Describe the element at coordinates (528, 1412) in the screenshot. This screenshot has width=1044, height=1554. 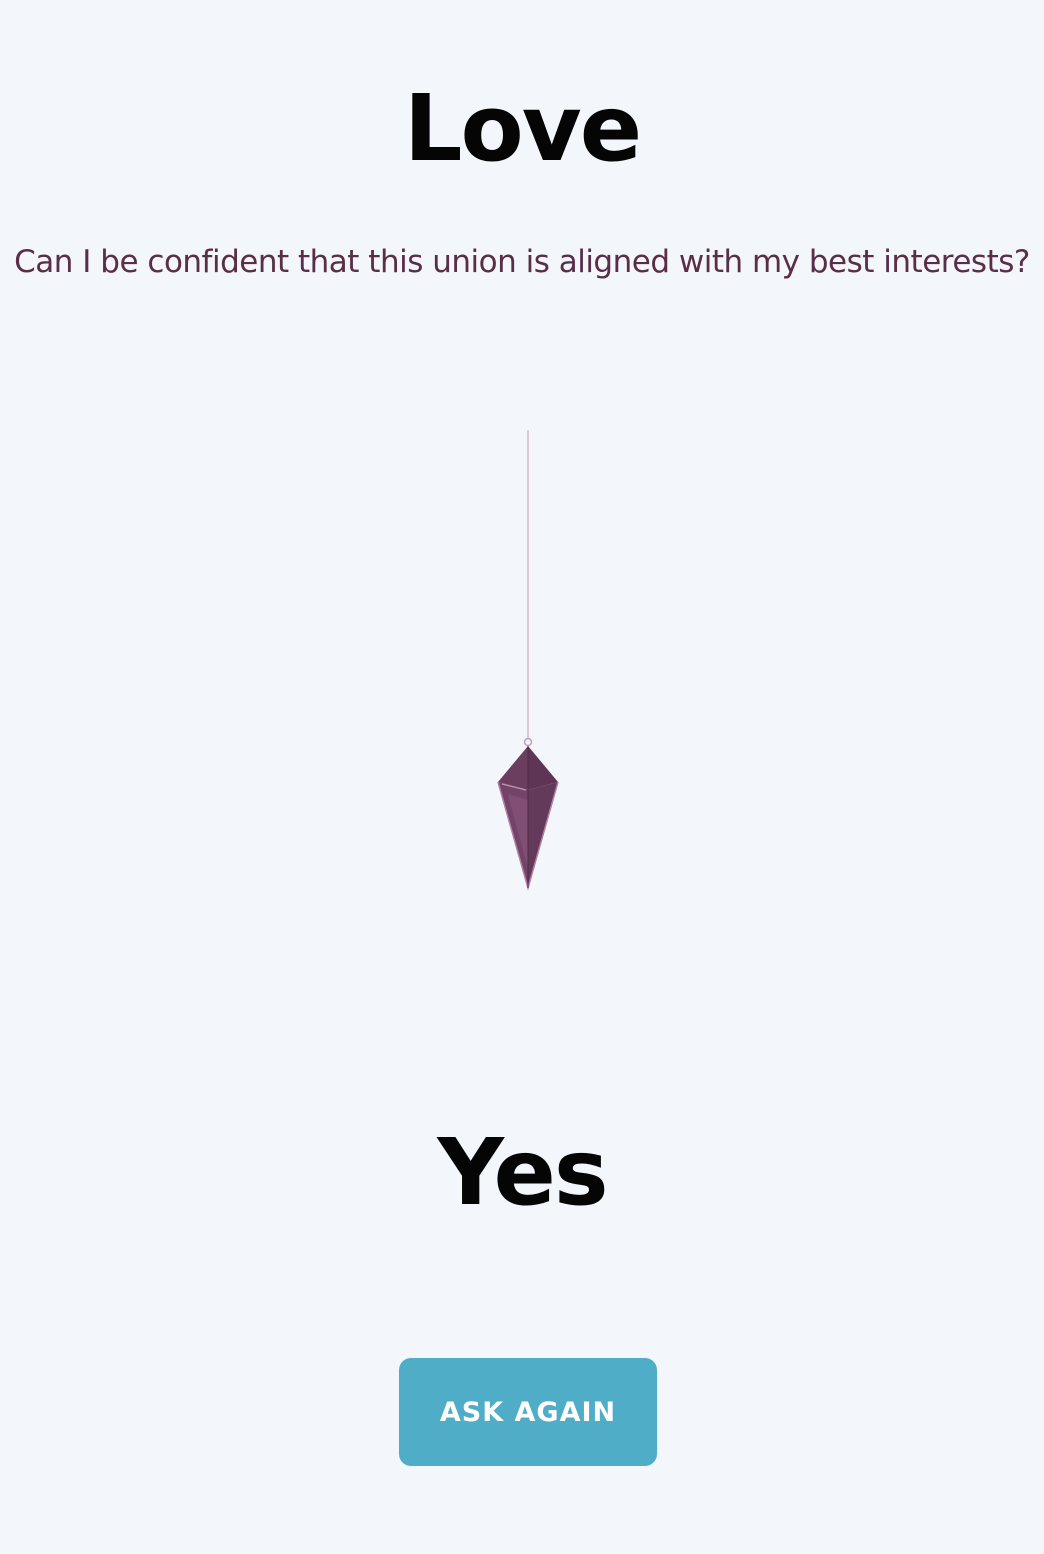
I see `ask-again-button: ASK AGAIN` at that location.